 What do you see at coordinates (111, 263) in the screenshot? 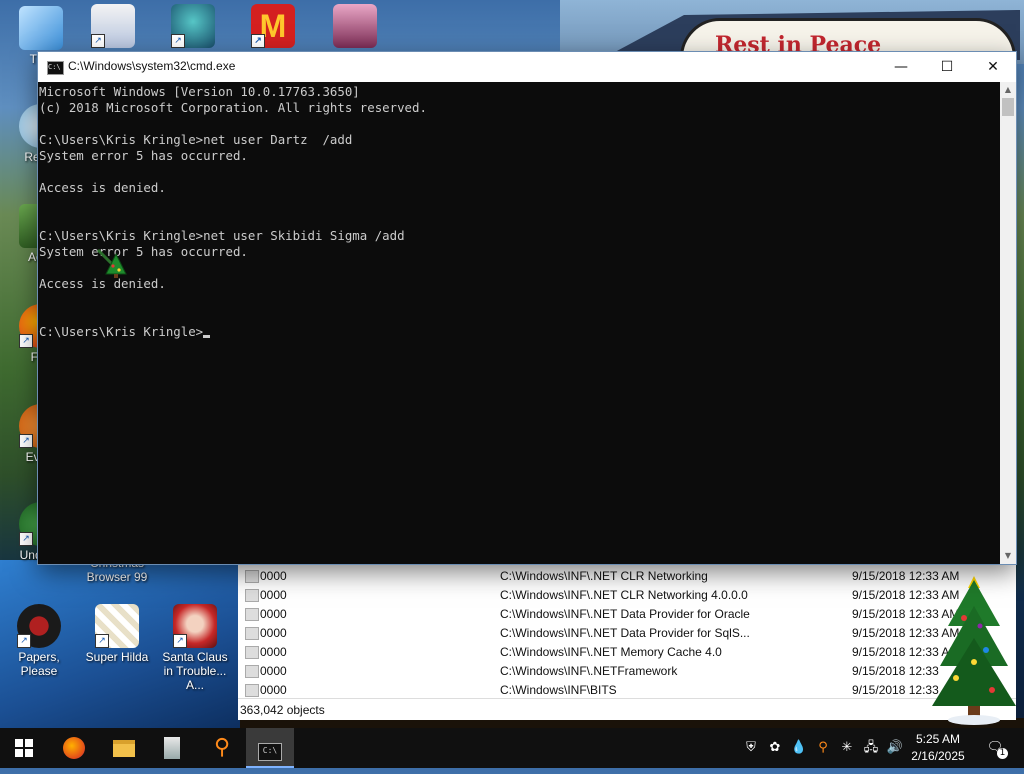
I see `mouse-cursor-icon` at bounding box center [111, 263].